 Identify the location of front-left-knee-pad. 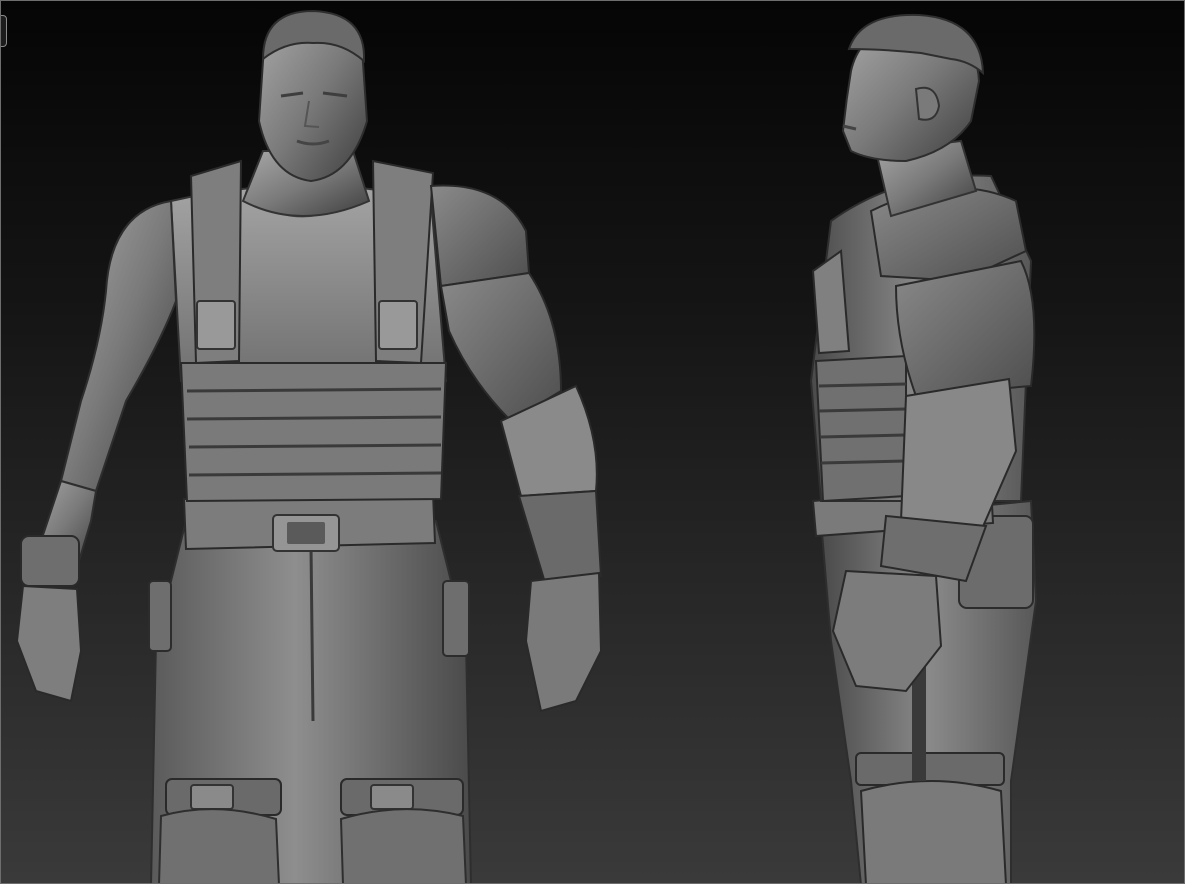
(219, 845).